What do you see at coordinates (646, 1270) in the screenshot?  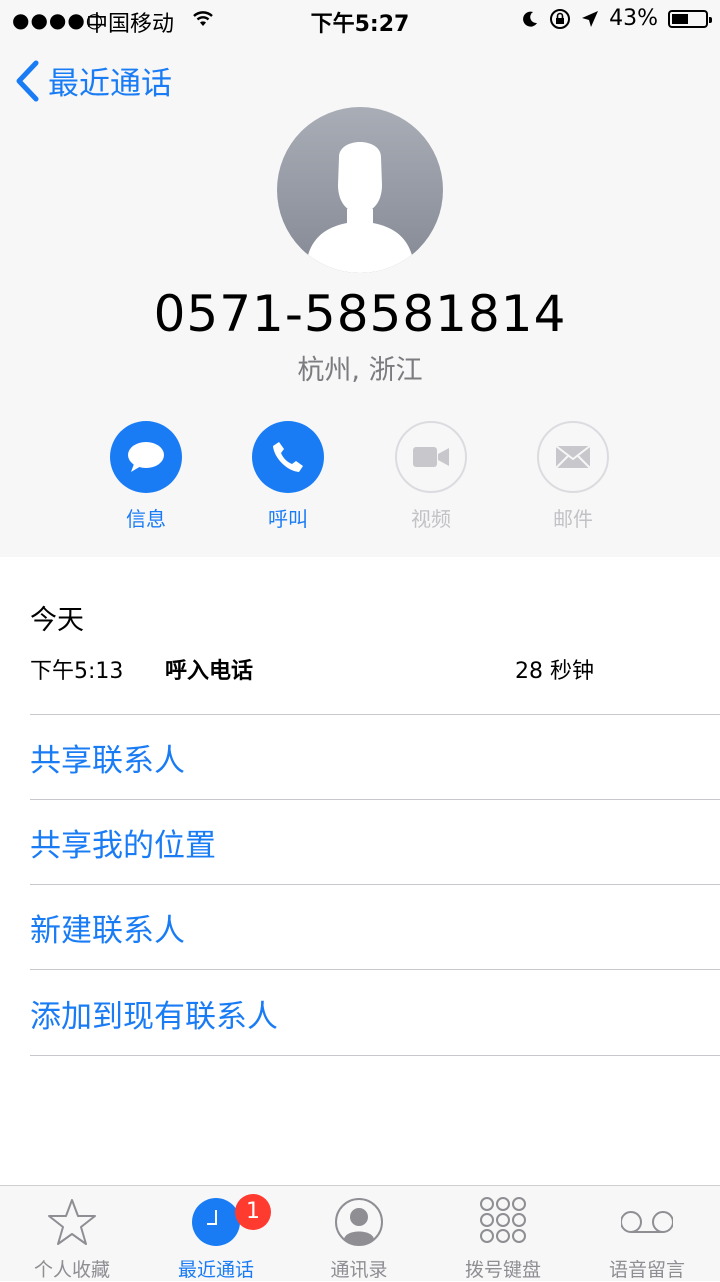 I see `tab-voicemail-label: 语音留言` at bounding box center [646, 1270].